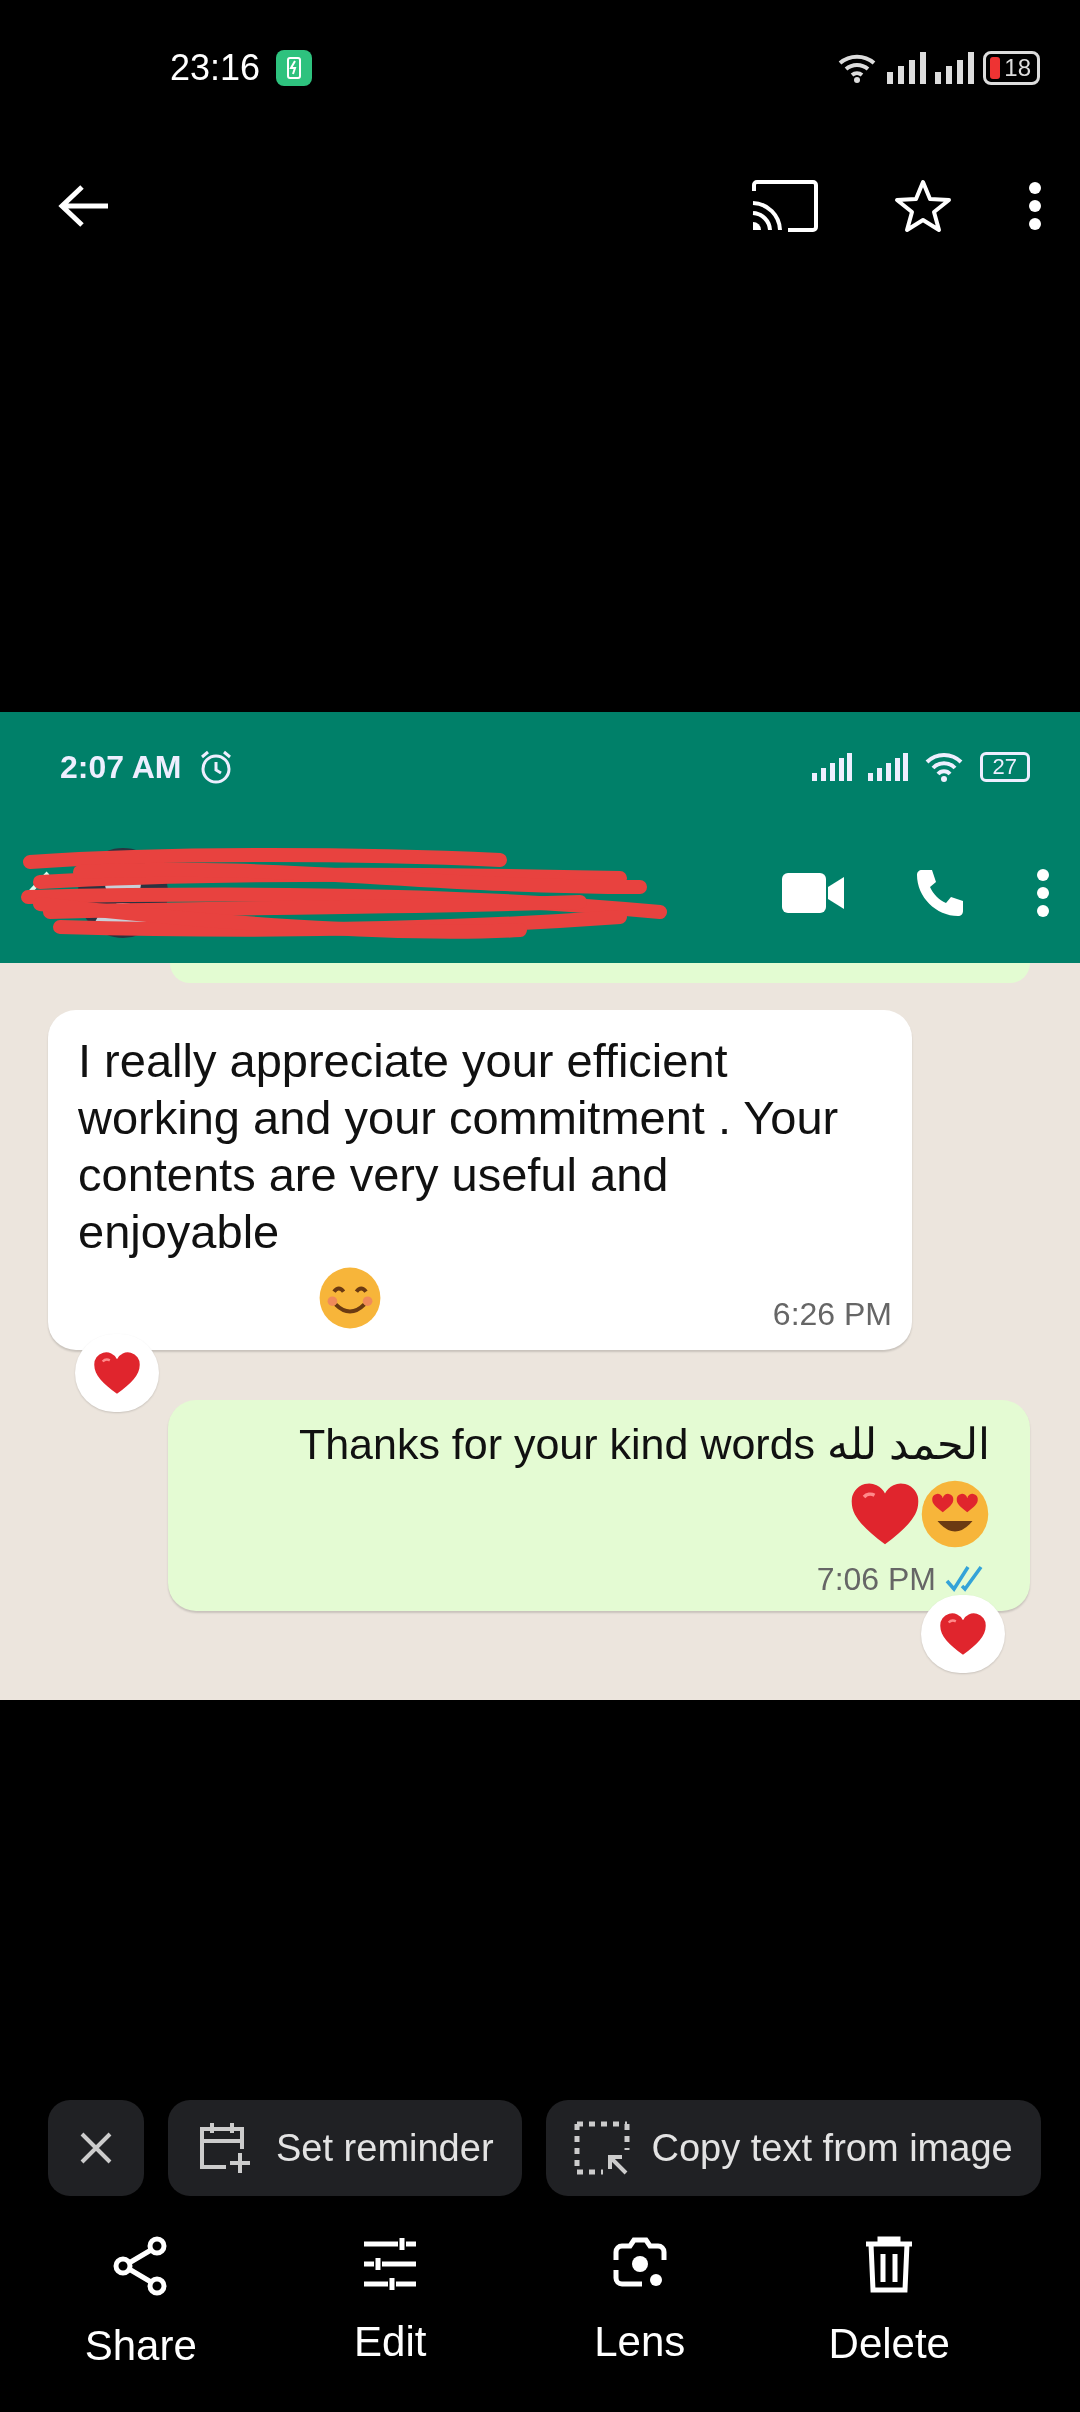 Image resolution: width=1080 pixels, height=2412 pixels. I want to click on delete-button: Delete, so click(889, 2324).